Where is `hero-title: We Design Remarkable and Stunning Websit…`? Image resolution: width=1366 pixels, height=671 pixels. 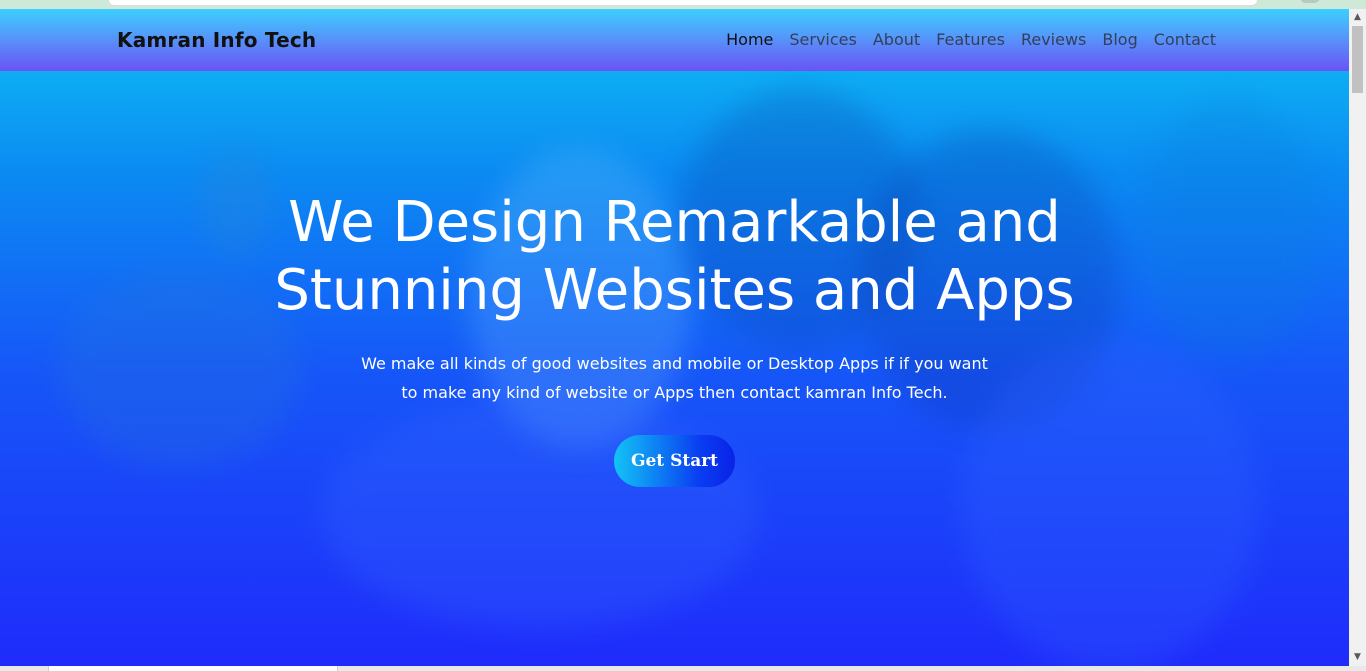 hero-title: We Design Remarkable and Stunning Websit… is located at coordinates (675, 257).